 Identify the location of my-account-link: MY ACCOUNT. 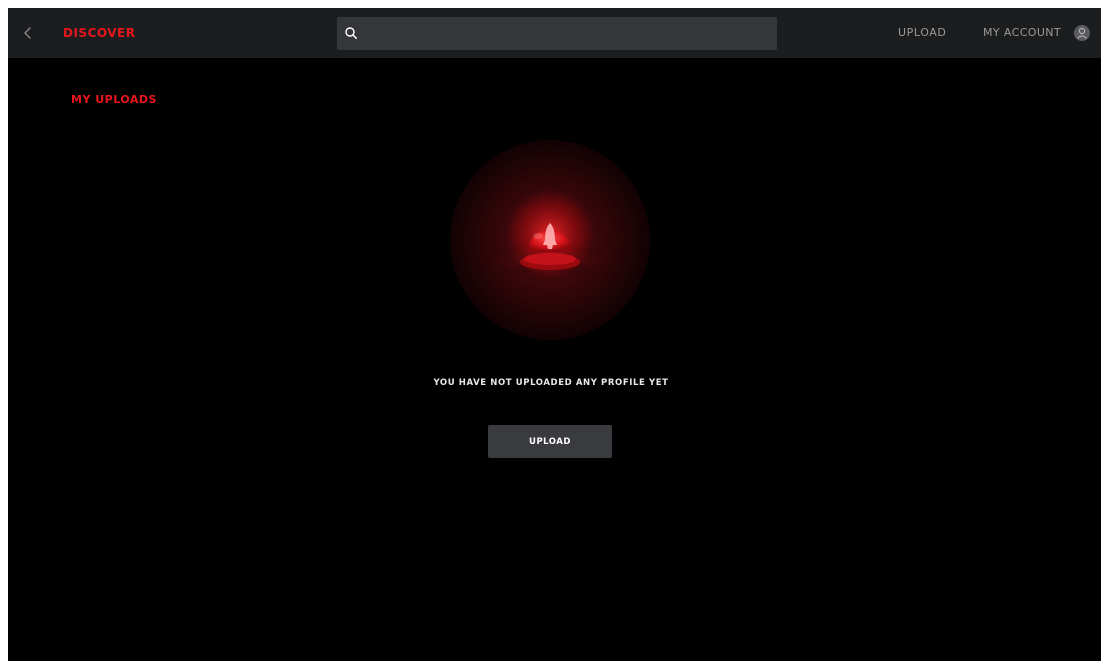
(1022, 33).